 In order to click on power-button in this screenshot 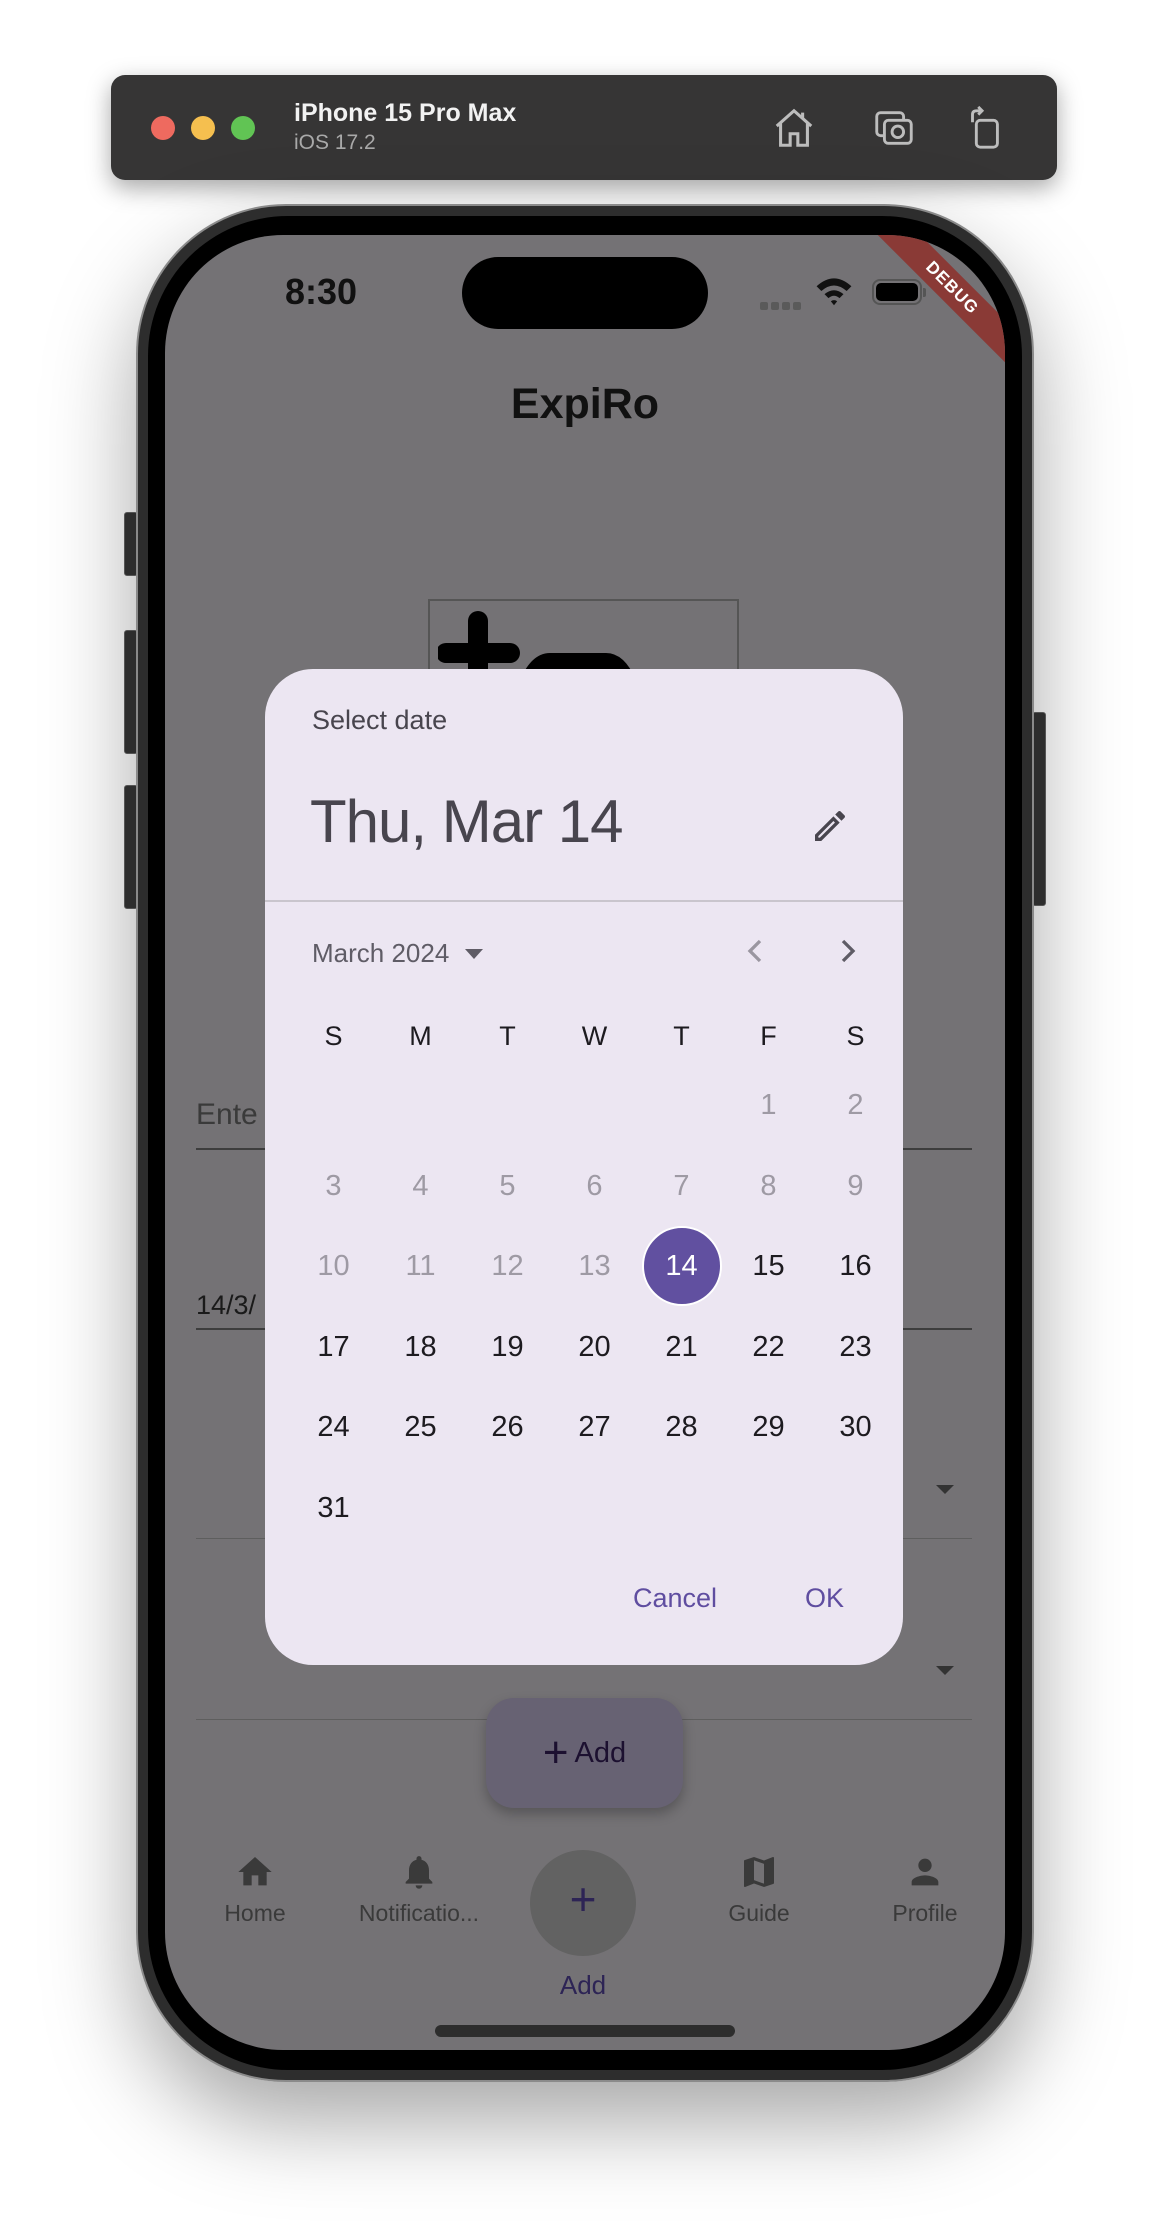, I will do `click(1039, 809)`.